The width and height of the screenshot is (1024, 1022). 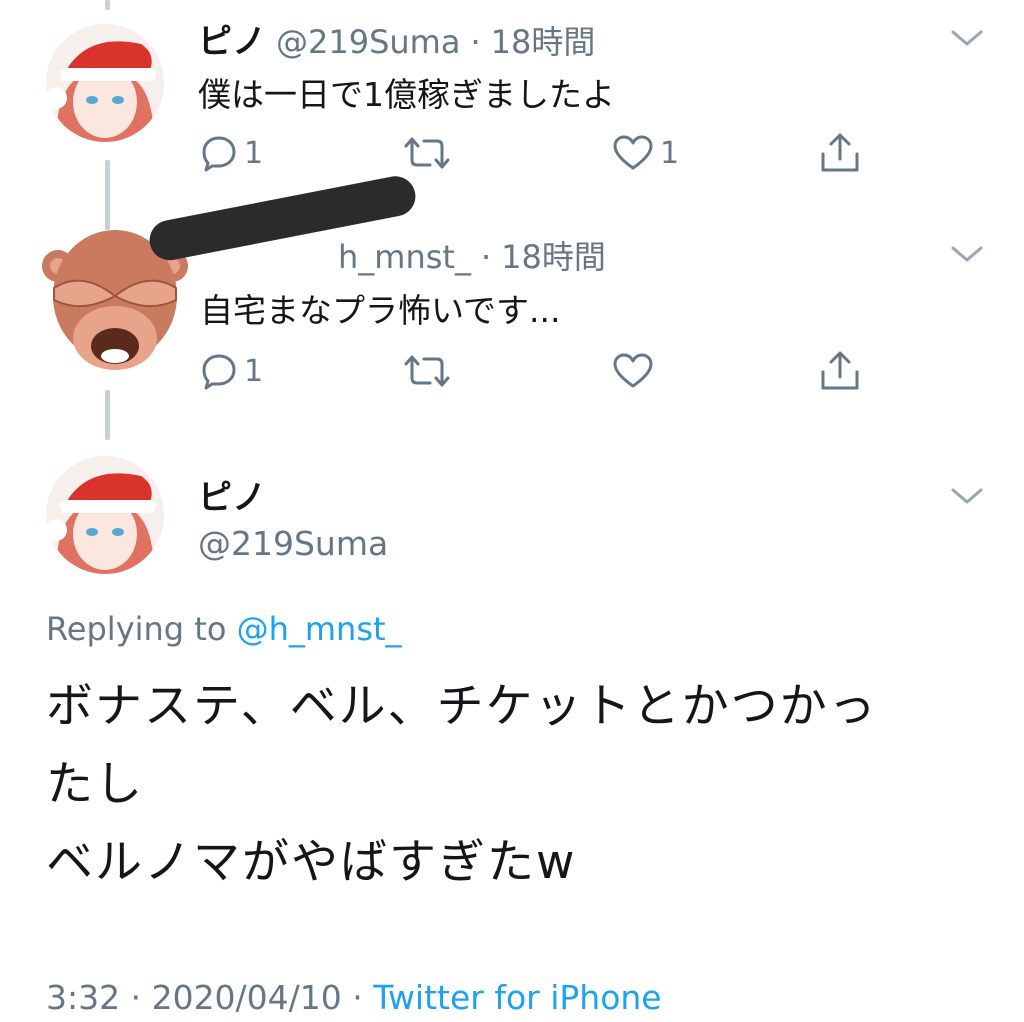 I want to click on like-button, so click(x=636, y=371).